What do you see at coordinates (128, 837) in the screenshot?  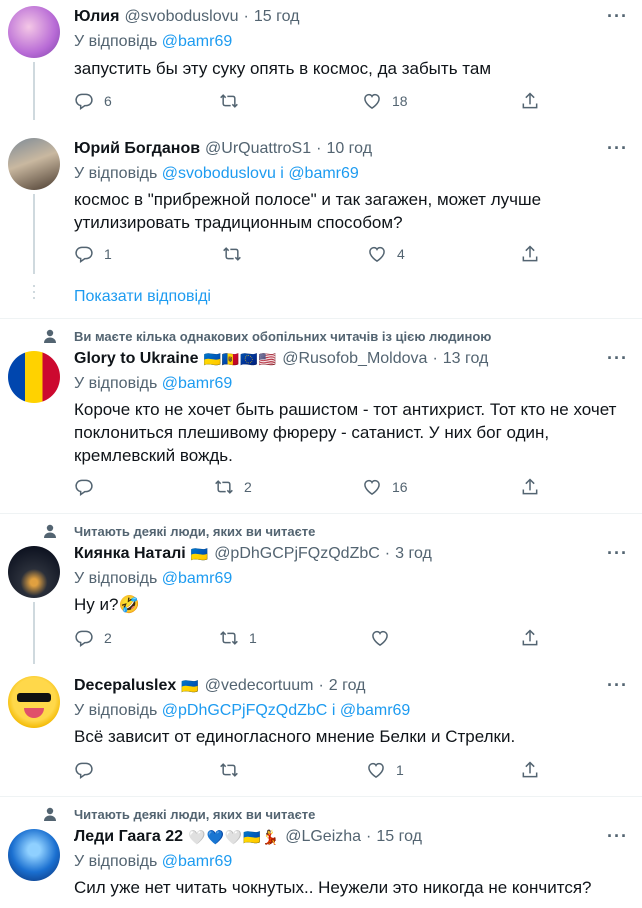 I see `author-name: Леди Гаага 22` at bounding box center [128, 837].